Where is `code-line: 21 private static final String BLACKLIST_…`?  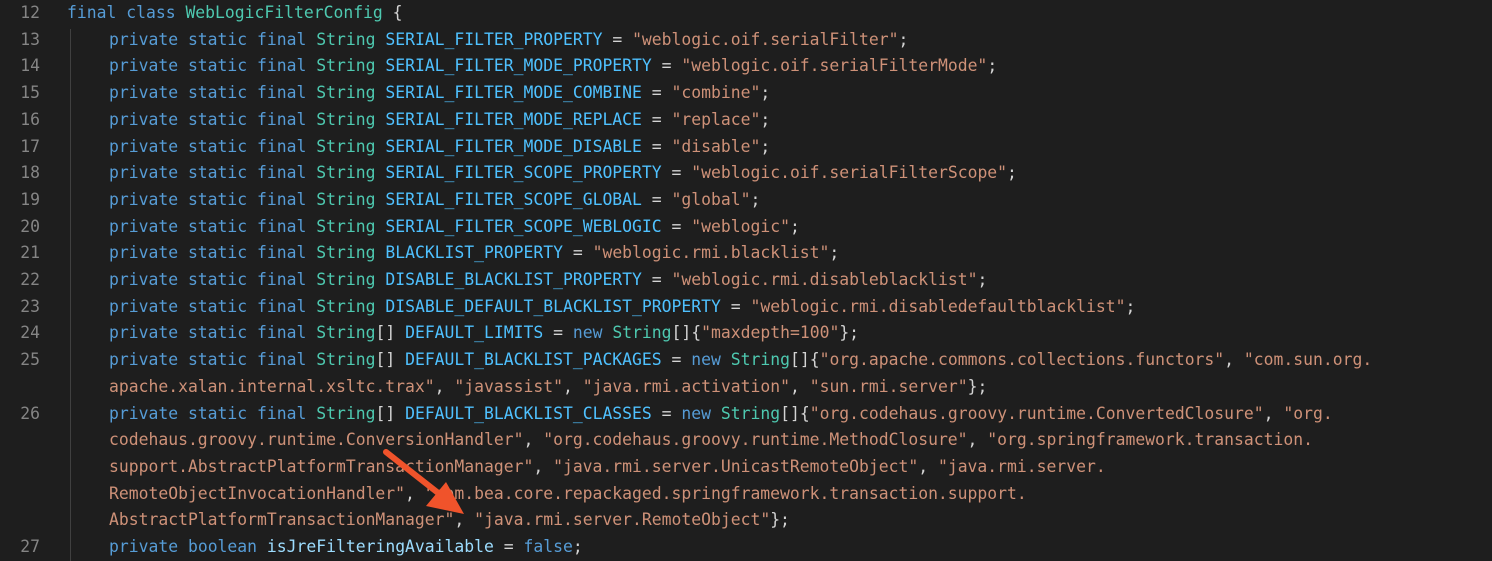 code-line: 21 private static final String BLACKLIST_… is located at coordinates (746, 253).